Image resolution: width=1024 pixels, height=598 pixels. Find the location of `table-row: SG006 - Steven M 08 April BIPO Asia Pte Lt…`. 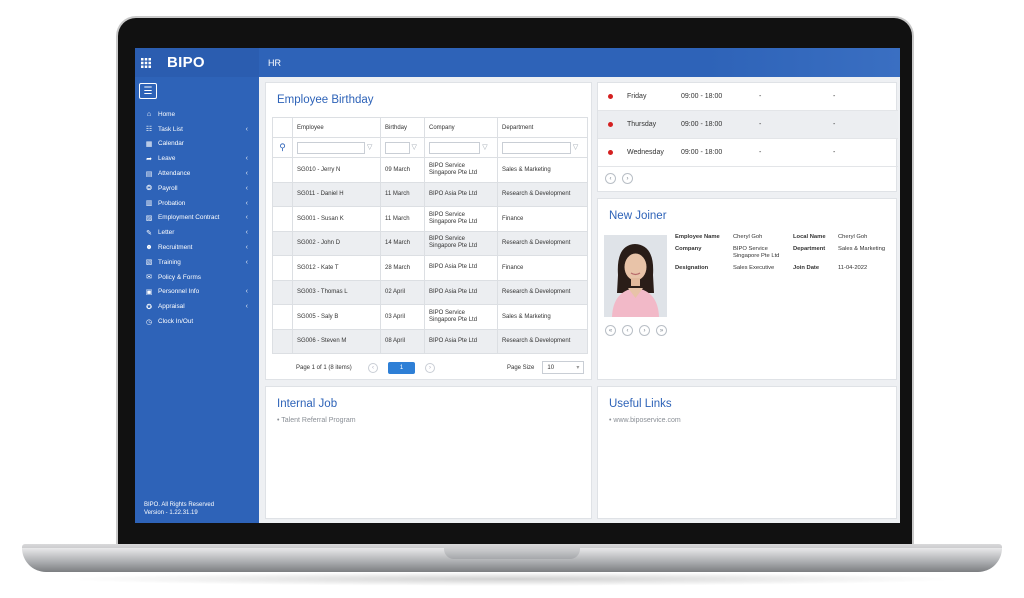

table-row: SG006 - Steven M 08 April BIPO Asia Pte Lt… is located at coordinates (430, 341).